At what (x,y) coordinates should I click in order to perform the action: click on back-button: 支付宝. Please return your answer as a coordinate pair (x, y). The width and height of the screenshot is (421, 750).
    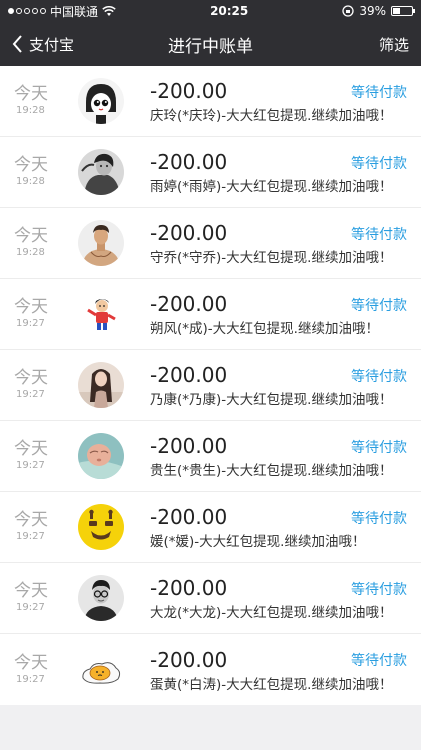
    Looking at the image, I should click on (43, 44).